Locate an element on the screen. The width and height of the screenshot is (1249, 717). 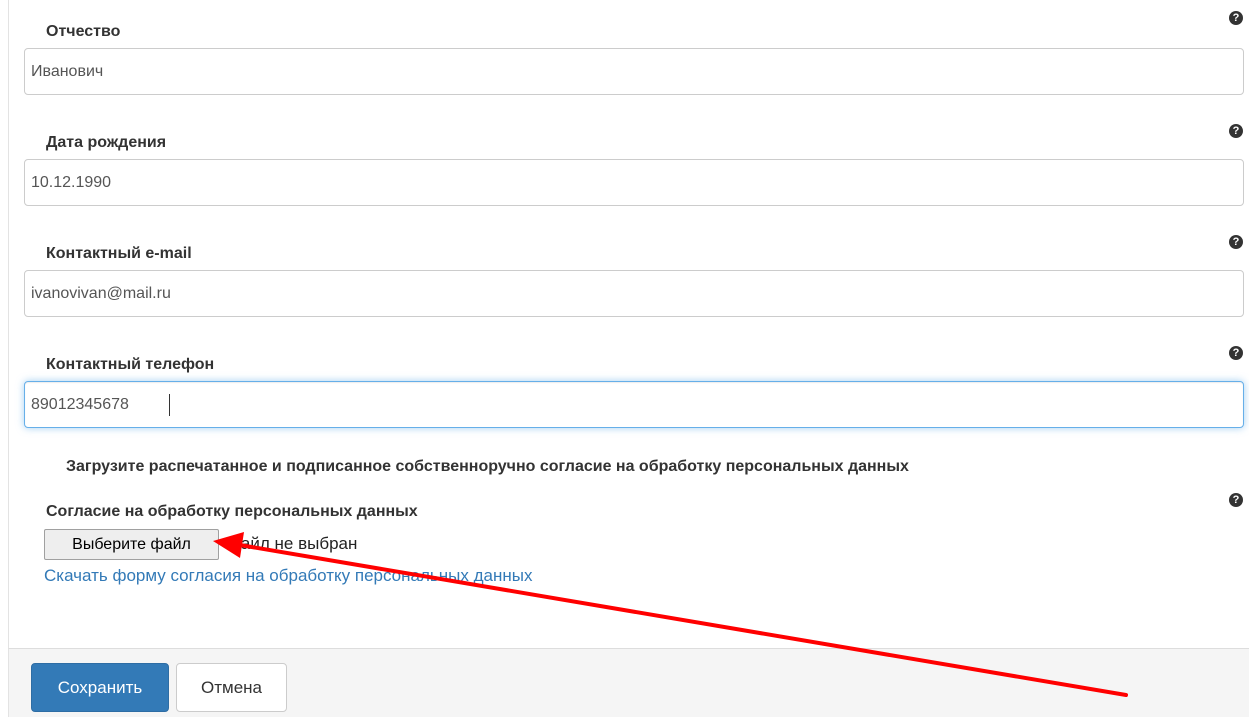
phone-label: Контактный телефон is located at coordinates (130, 364).